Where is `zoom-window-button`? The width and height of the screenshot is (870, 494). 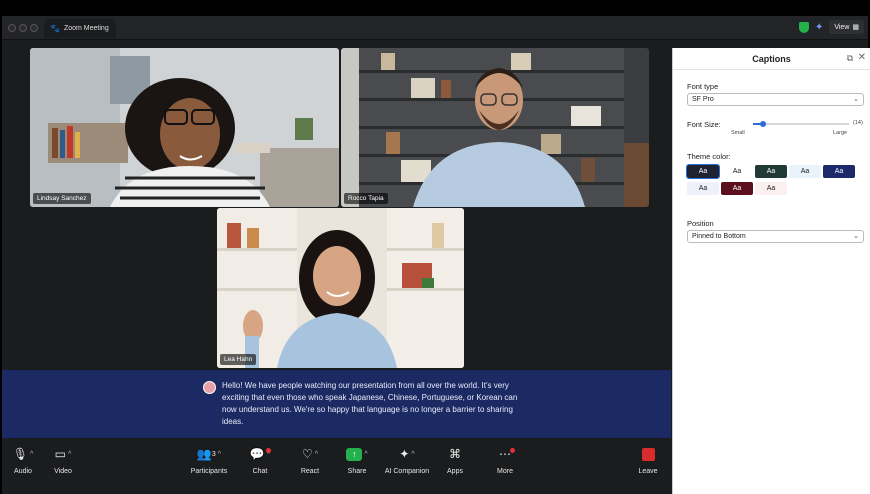 zoom-window-button is located at coordinates (34, 28).